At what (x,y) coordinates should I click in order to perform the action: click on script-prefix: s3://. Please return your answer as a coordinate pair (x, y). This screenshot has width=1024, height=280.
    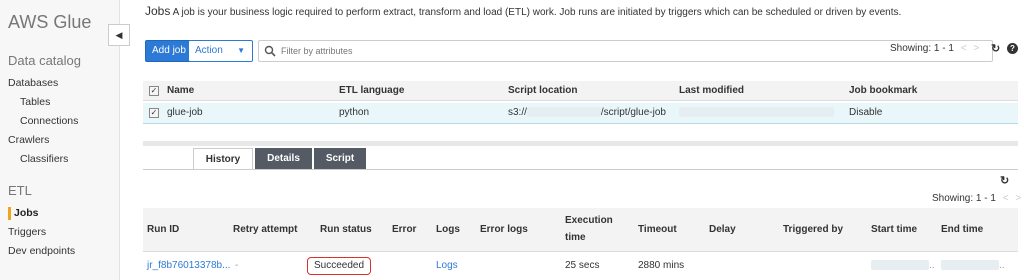
    Looking at the image, I should click on (517, 112).